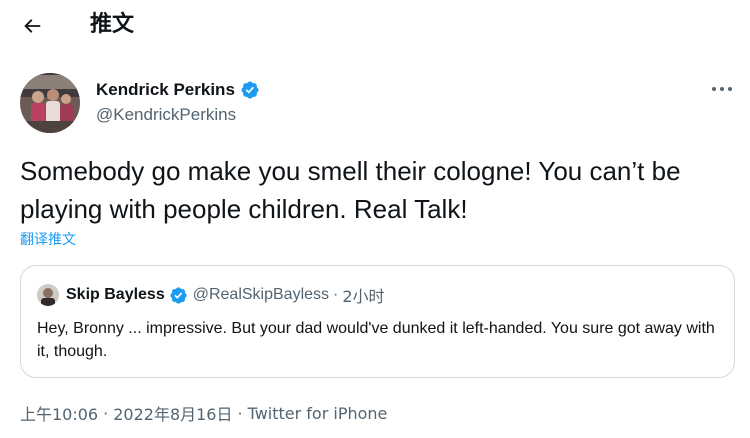 This screenshot has width=750, height=438. I want to click on more-options-button, so click(722, 89).